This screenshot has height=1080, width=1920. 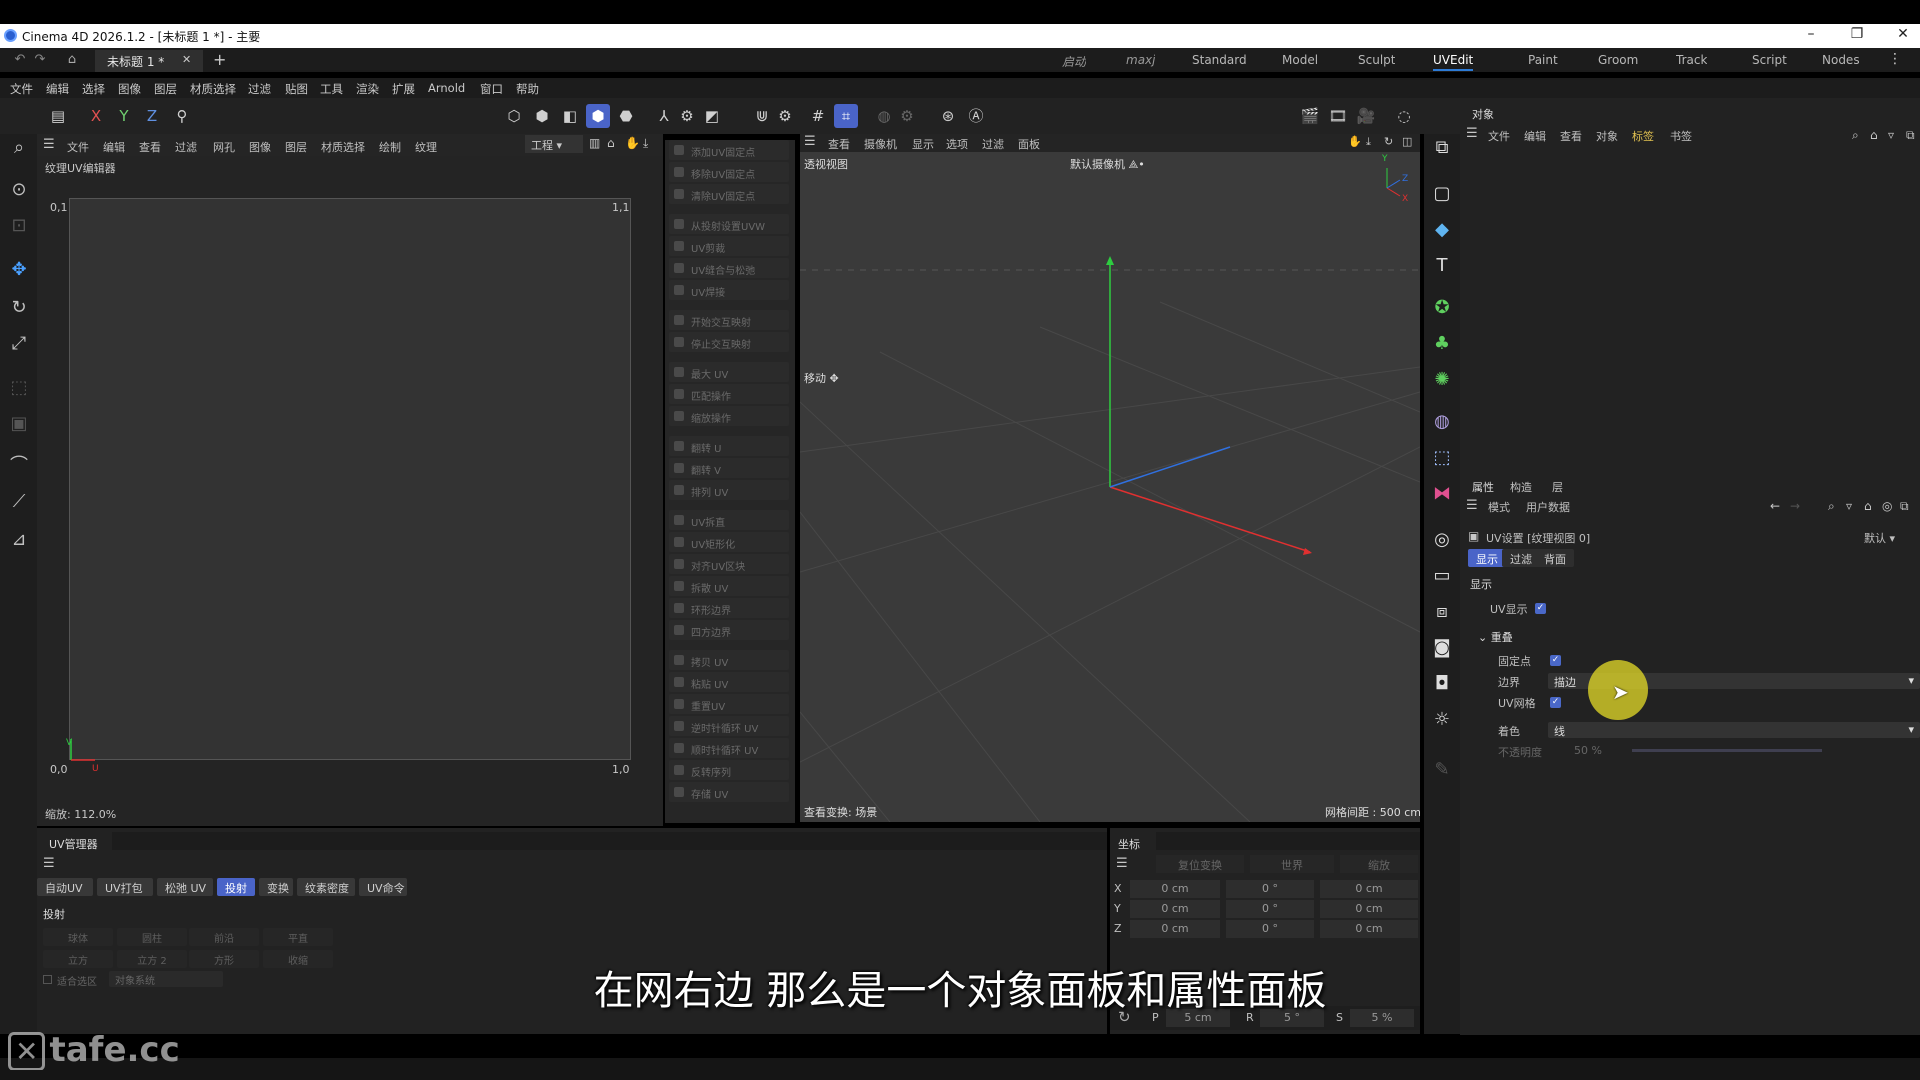 What do you see at coordinates (19, 270) in the screenshot?
I see `move-icon: ✥` at bounding box center [19, 270].